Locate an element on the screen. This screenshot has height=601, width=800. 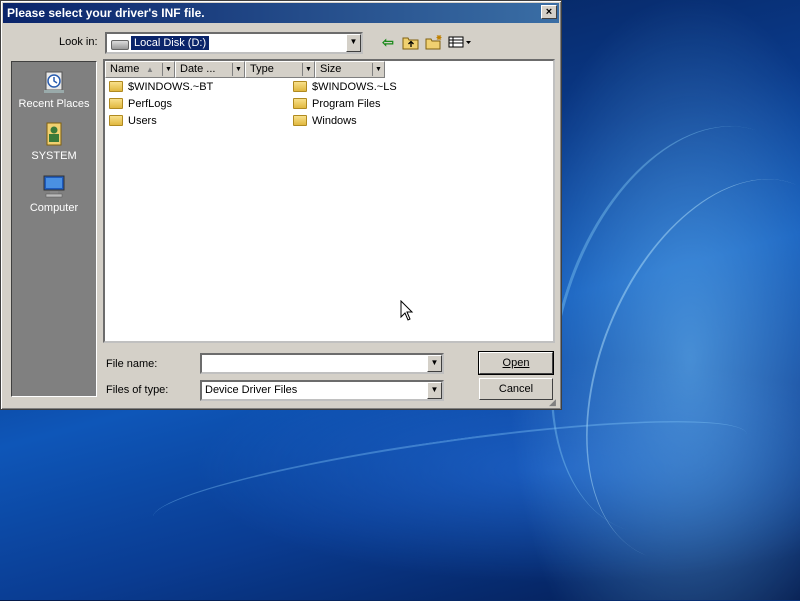
file-type-value: Device Driver Files is located at coordinates (251, 390).